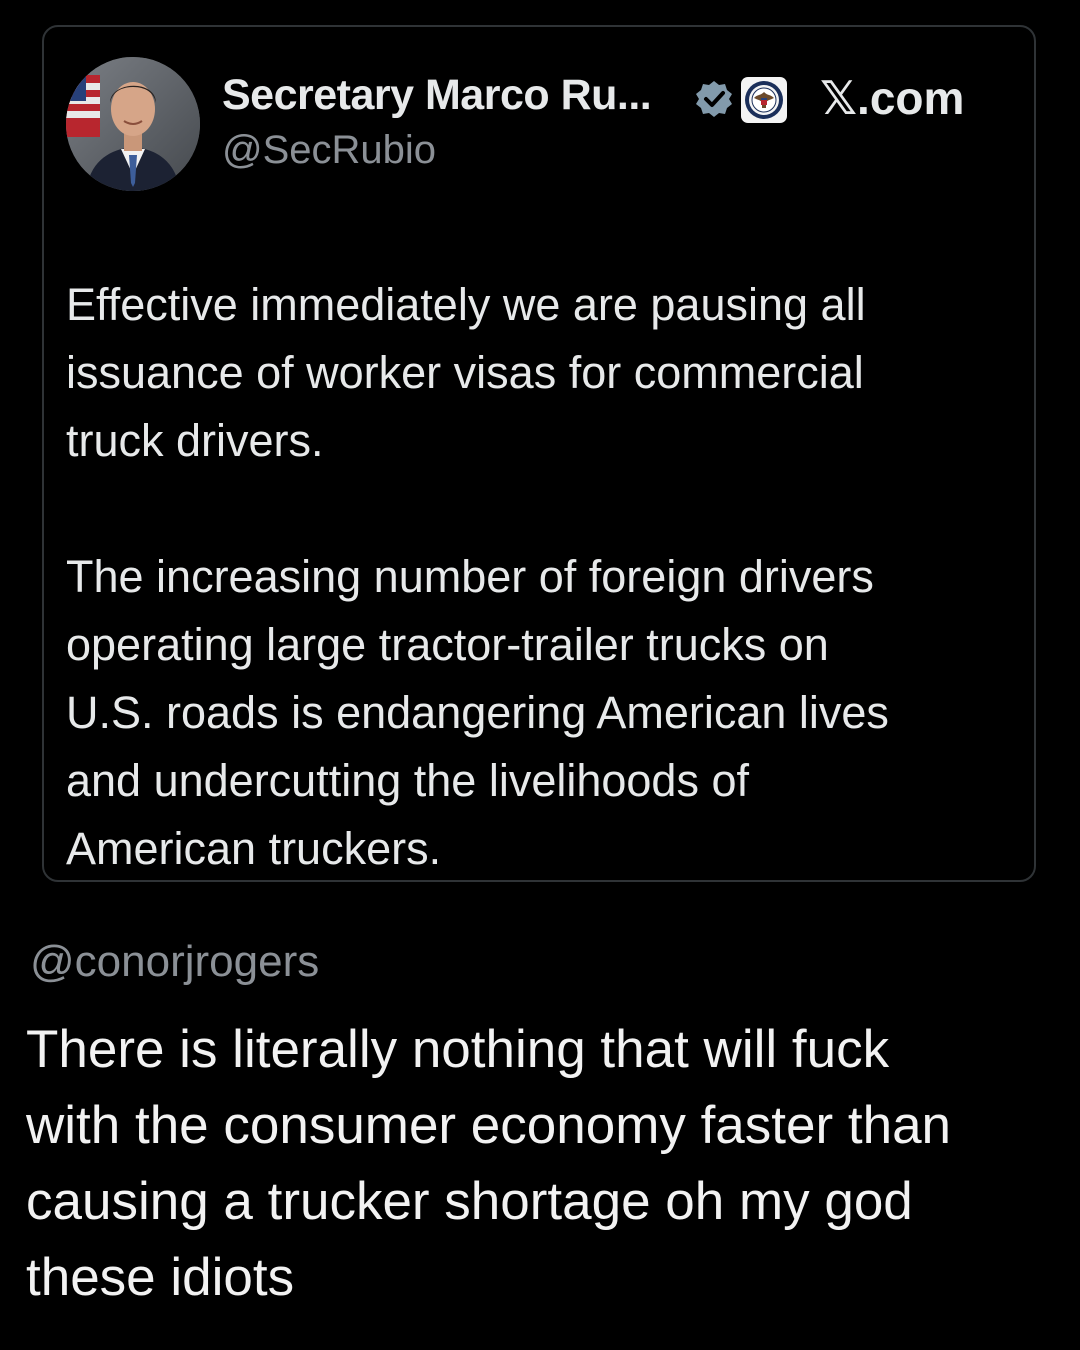 The width and height of the screenshot is (1080, 1350). Describe the element at coordinates (469, 1201) in the screenshot. I see `reply-text-line: causing a trucker shortage oh my god` at that location.